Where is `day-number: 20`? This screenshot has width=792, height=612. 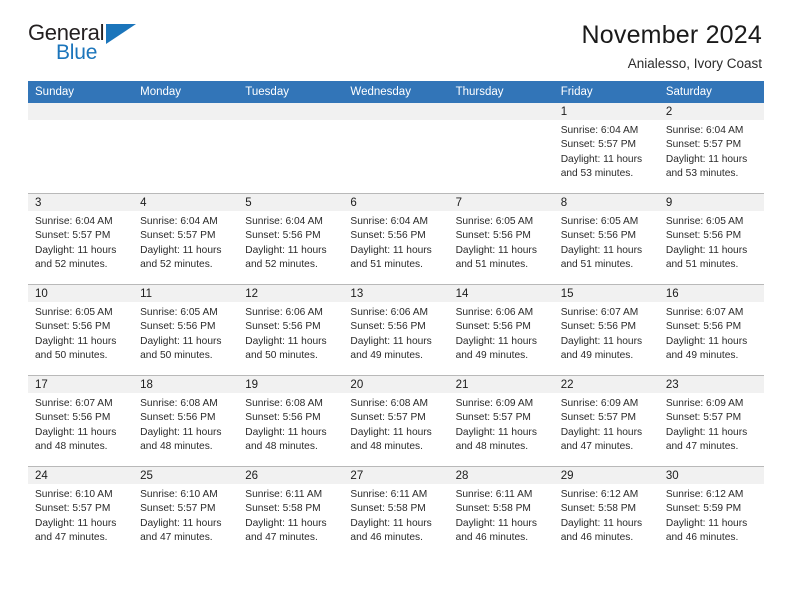
day-number: 20 is located at coordinates (396, 384).